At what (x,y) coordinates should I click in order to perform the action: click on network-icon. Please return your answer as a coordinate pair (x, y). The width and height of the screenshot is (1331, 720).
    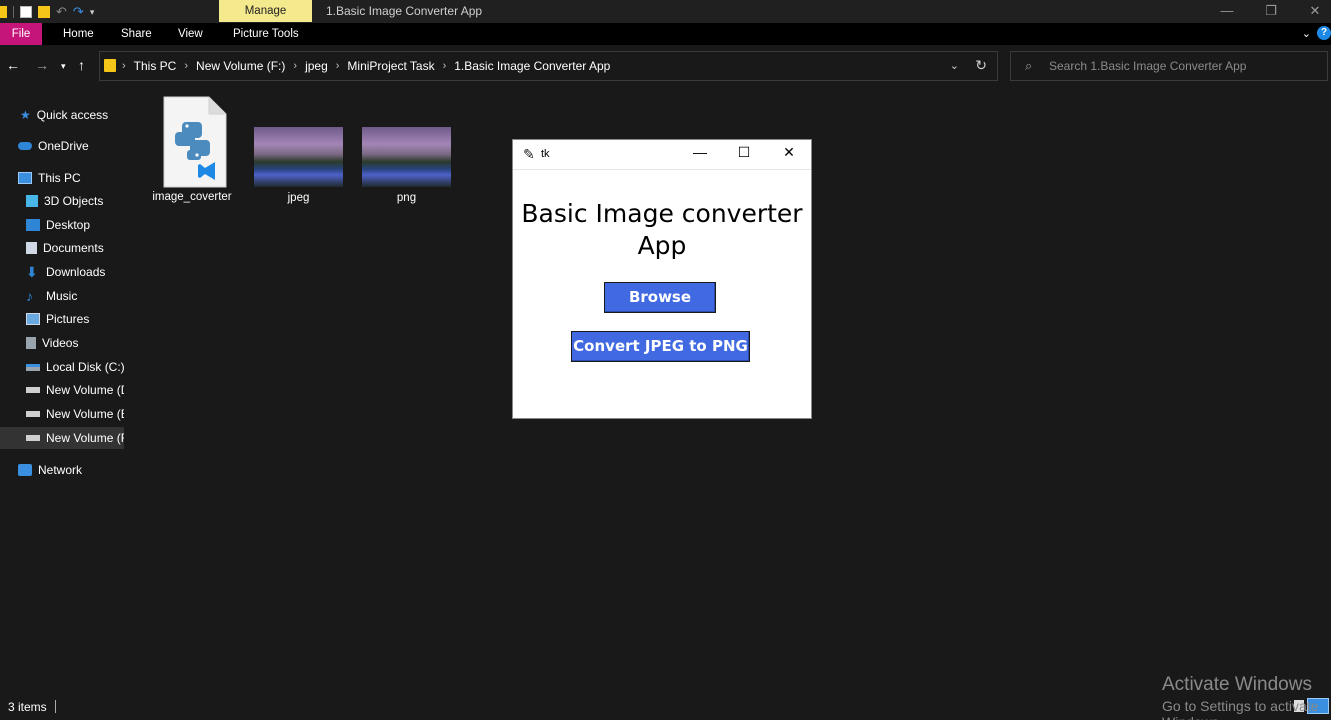
    Looking at the image, I should click on (25, 470).